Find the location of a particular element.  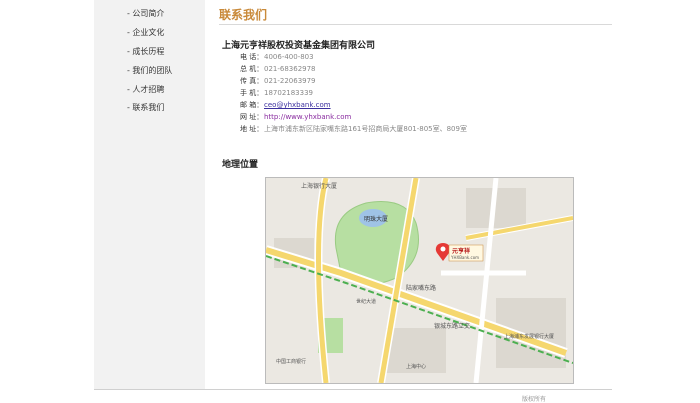

company-name: 上海元亨祥股权投资基金集团有限公司 is located at coordinates (299, 46).